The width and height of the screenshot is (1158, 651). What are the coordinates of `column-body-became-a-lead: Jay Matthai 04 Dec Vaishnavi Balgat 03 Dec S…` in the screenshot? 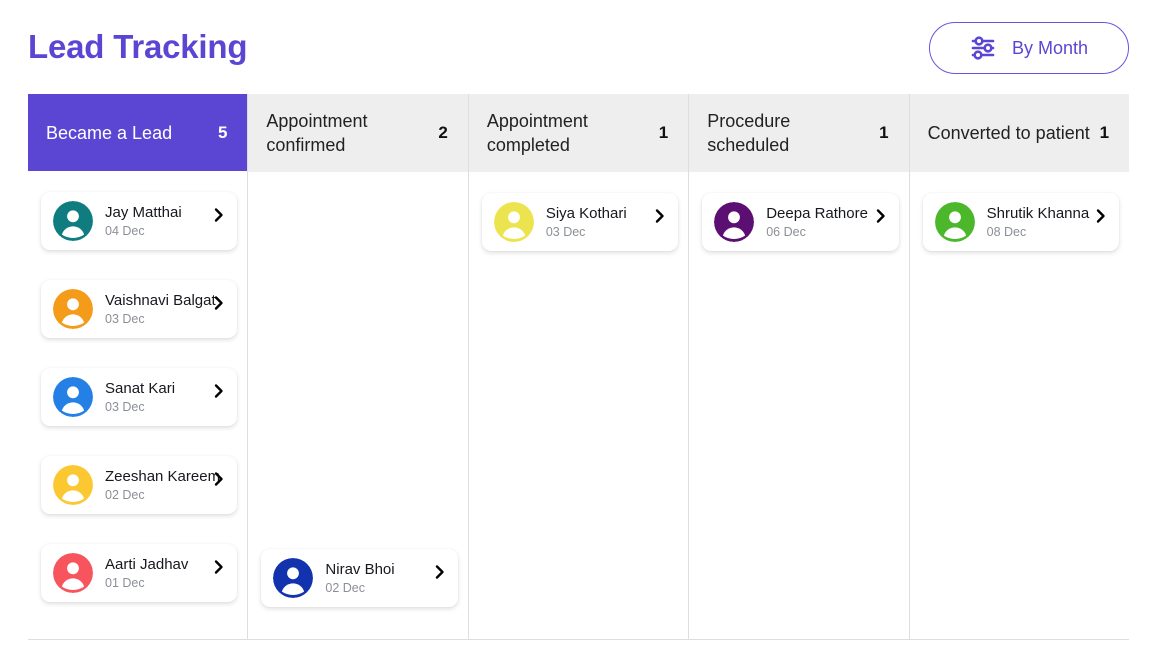 It's located at (138, 405).